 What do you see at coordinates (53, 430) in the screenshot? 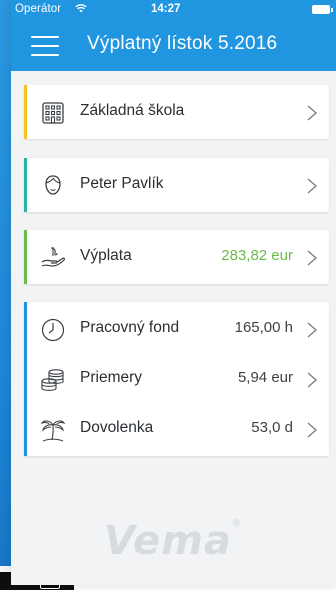
I see `palm-tree-icon` at bounding box center [53, 430].